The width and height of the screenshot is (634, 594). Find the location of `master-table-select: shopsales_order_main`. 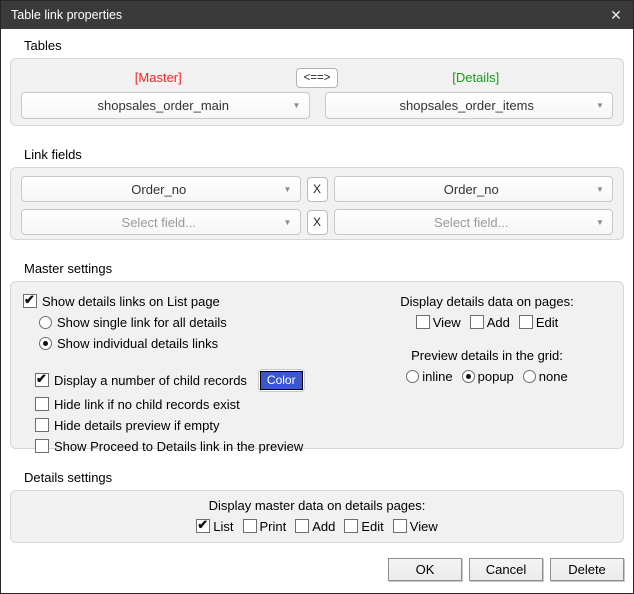

master-table-select: shopsales_order_main is located at coordinates (165, 105).